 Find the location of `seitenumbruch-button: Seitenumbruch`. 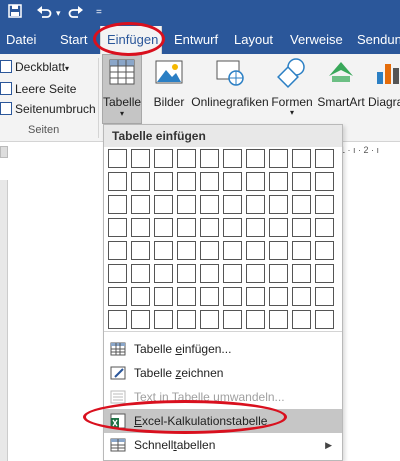

seitenumbruch-button: Seitenumbruch is located at coordinates (48, 109).